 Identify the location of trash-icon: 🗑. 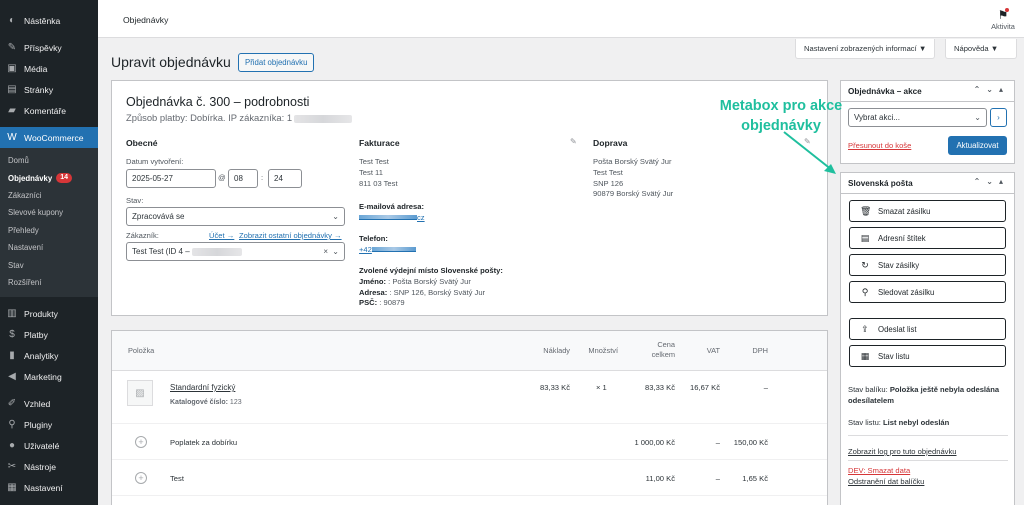
(866, 210).